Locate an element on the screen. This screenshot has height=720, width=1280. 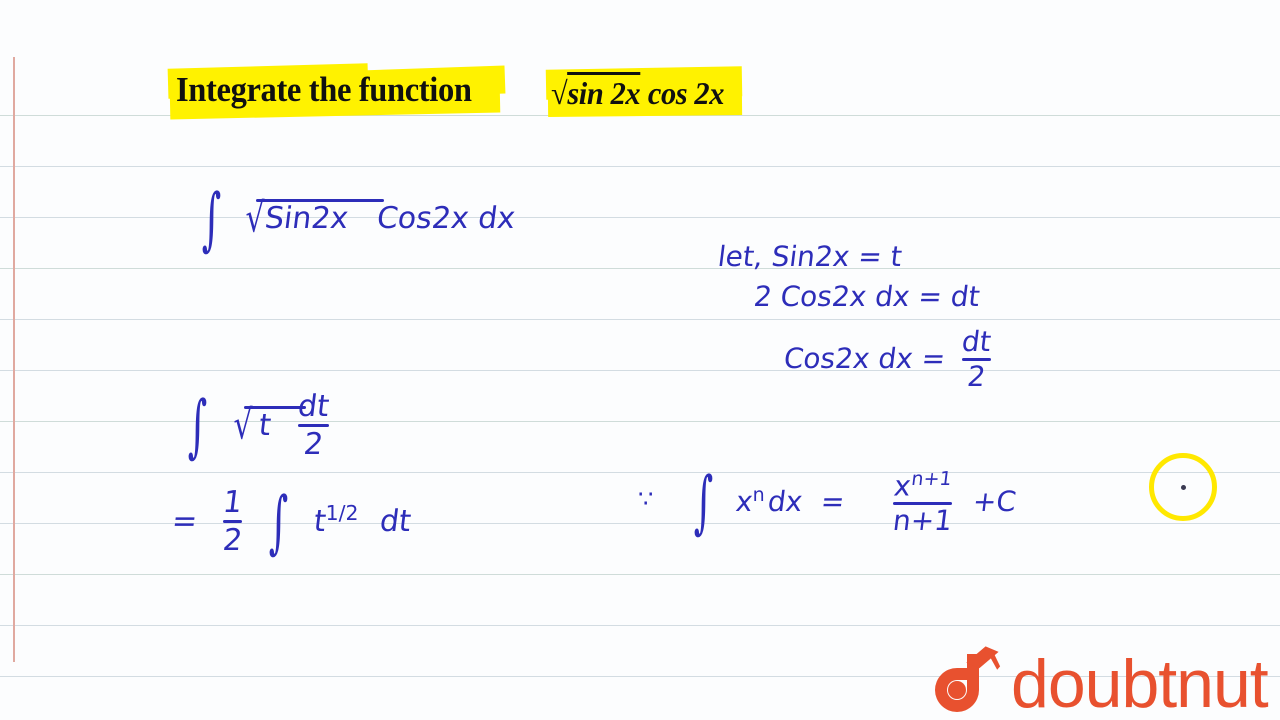
handwritten-step-power-form: = 1 2 ∫ t1/2 dt is located at coordinates (291, 522).